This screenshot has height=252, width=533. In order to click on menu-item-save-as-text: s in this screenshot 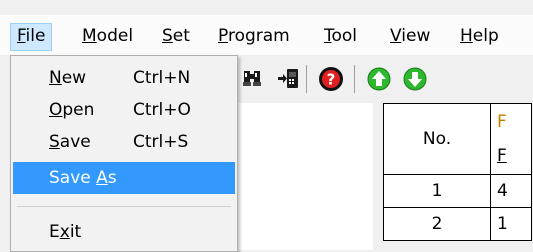, I will do `click(112, 178)`.